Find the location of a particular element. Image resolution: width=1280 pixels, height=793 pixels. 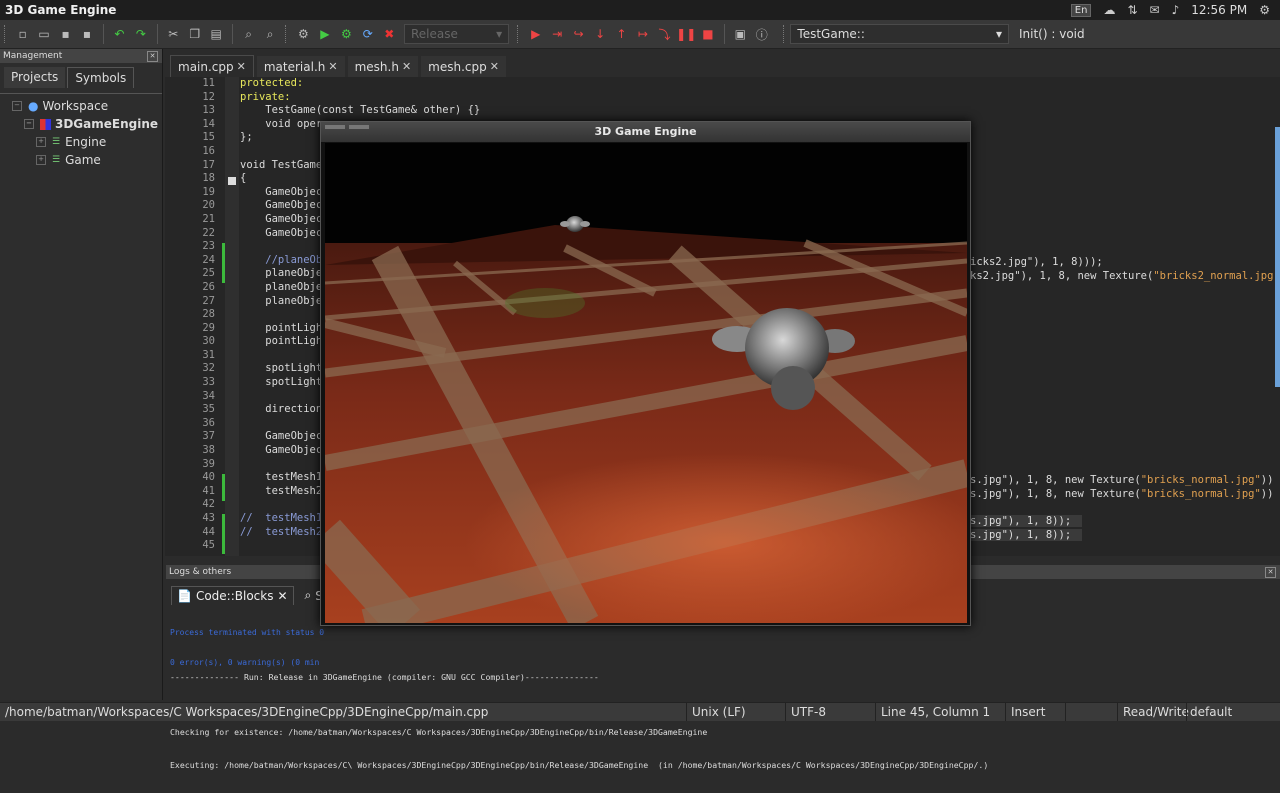

redo-icon: ↷ is located at coordinates (140, 34).